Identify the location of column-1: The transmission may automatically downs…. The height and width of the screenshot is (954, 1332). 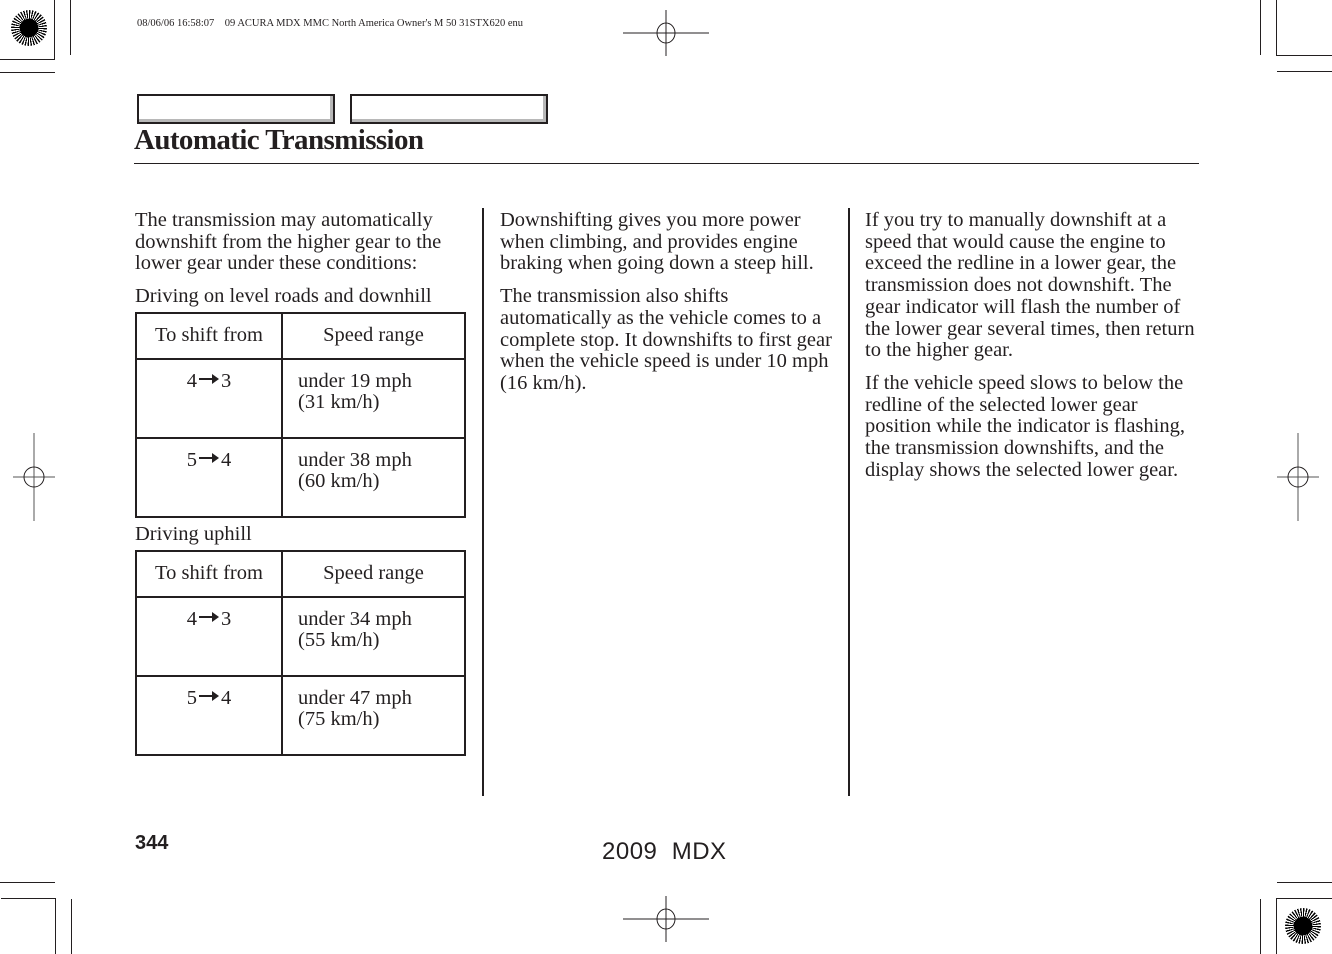
(302, 485).